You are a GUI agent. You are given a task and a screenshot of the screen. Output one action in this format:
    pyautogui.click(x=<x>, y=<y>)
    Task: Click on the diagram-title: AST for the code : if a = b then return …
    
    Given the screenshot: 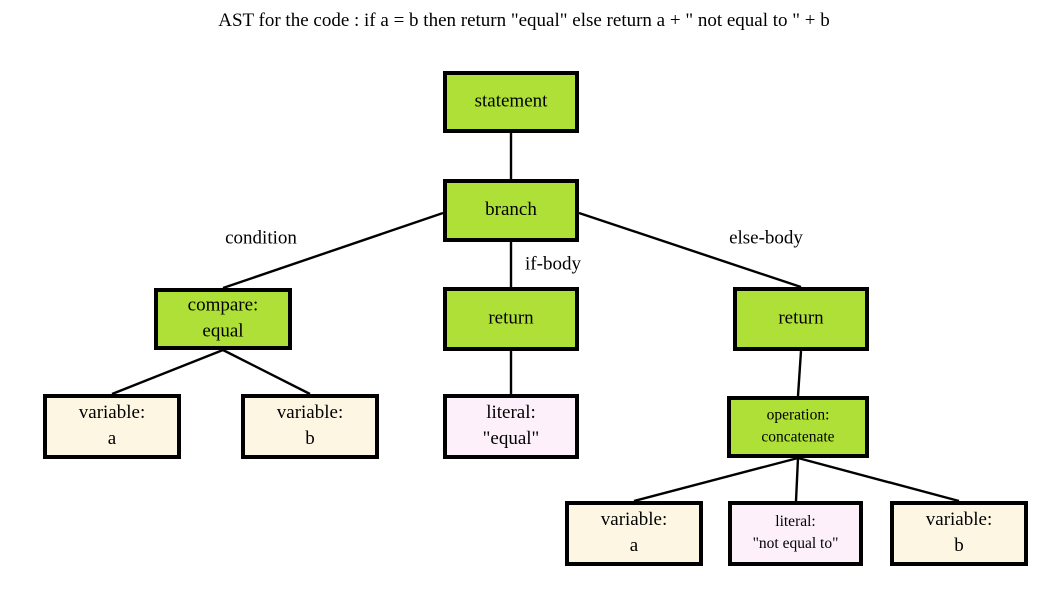 What is the action you would take?
    pyautogui.click(x=524, y=20)
    